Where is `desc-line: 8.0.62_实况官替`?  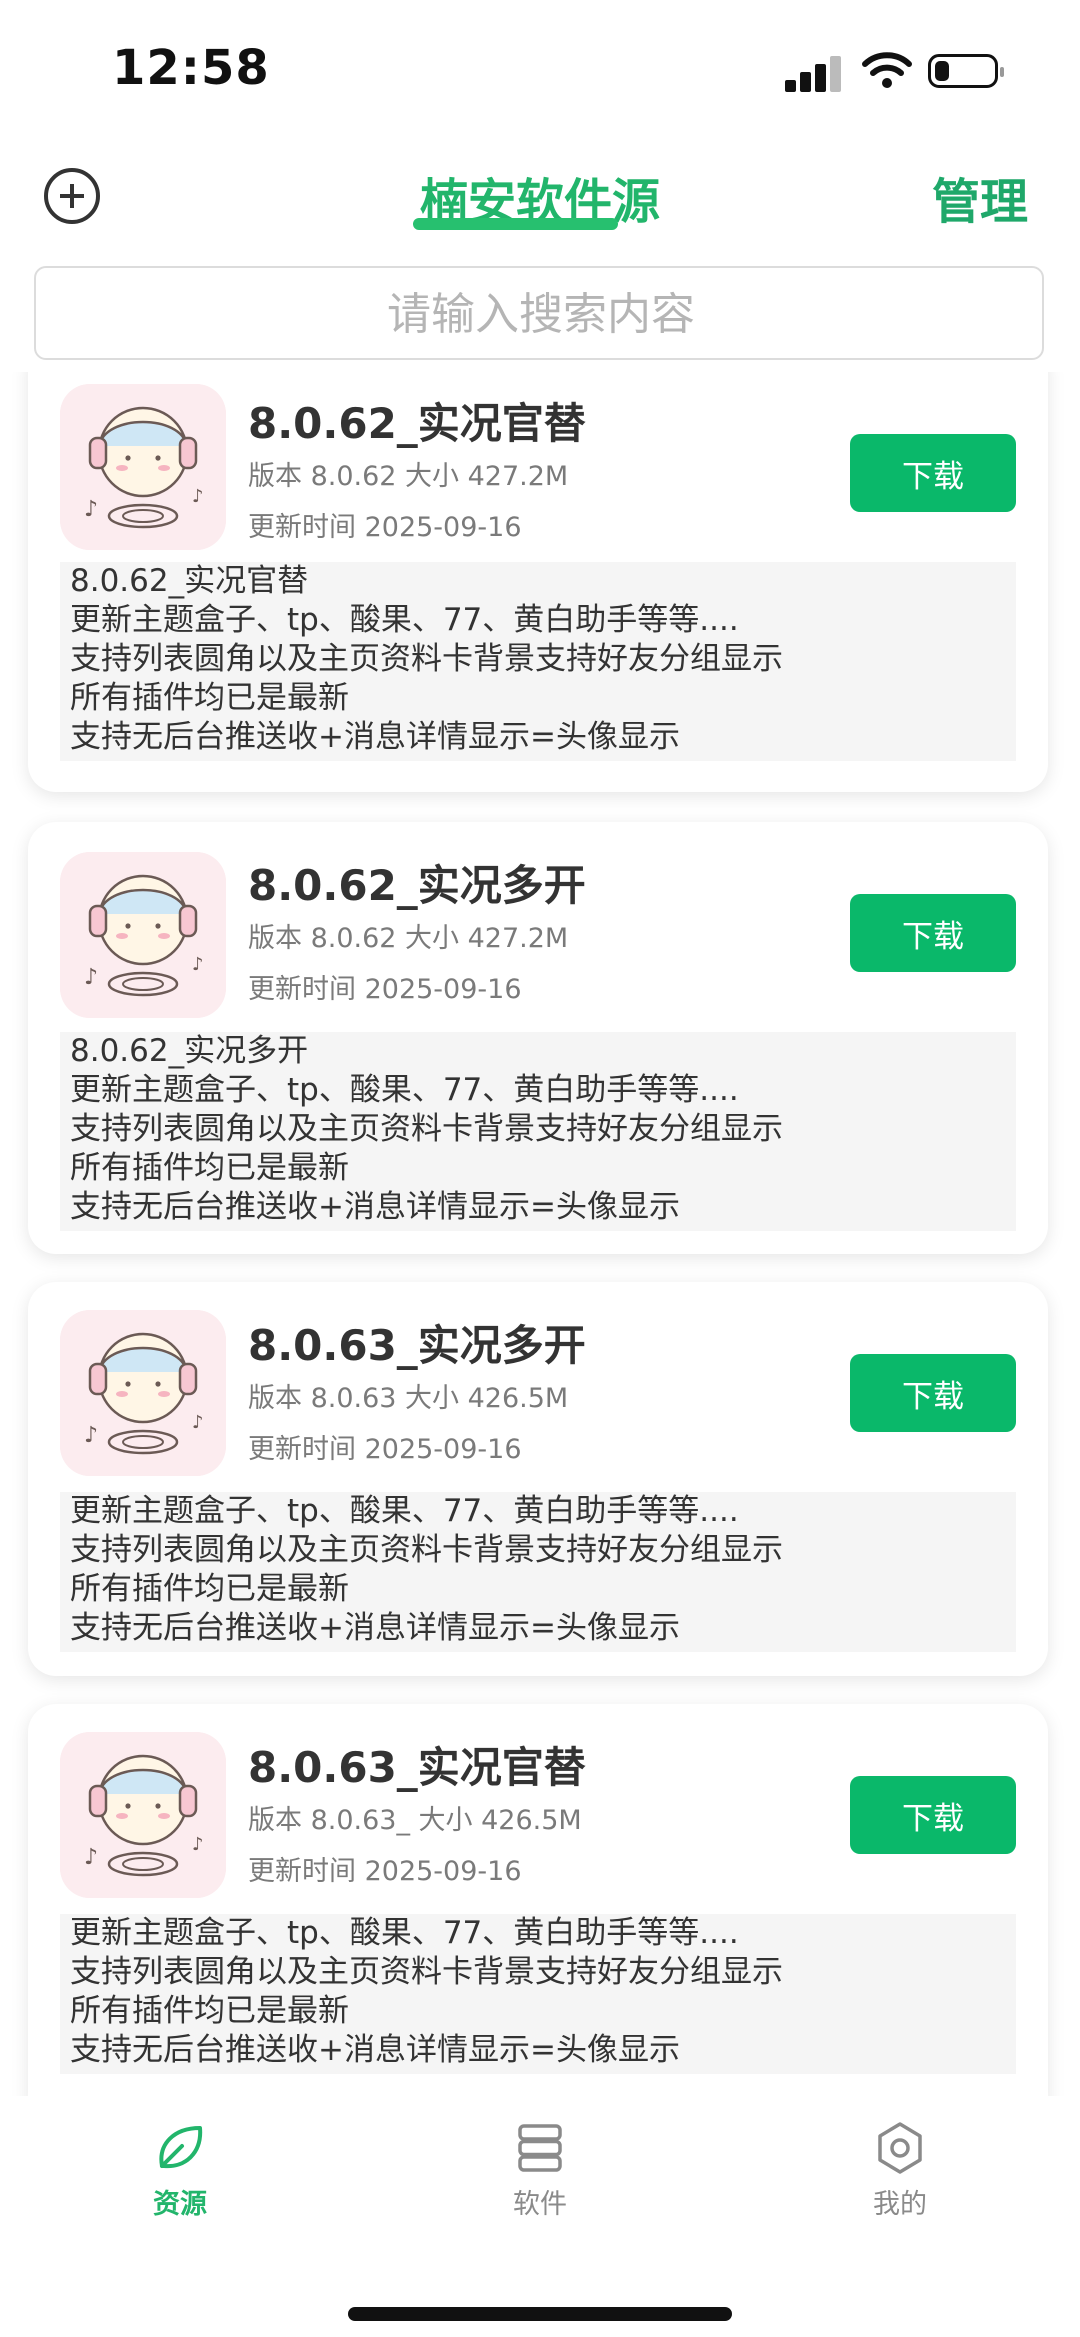 desc-line: 8.0.62_实况官替 is located at coordinates (189, 581).